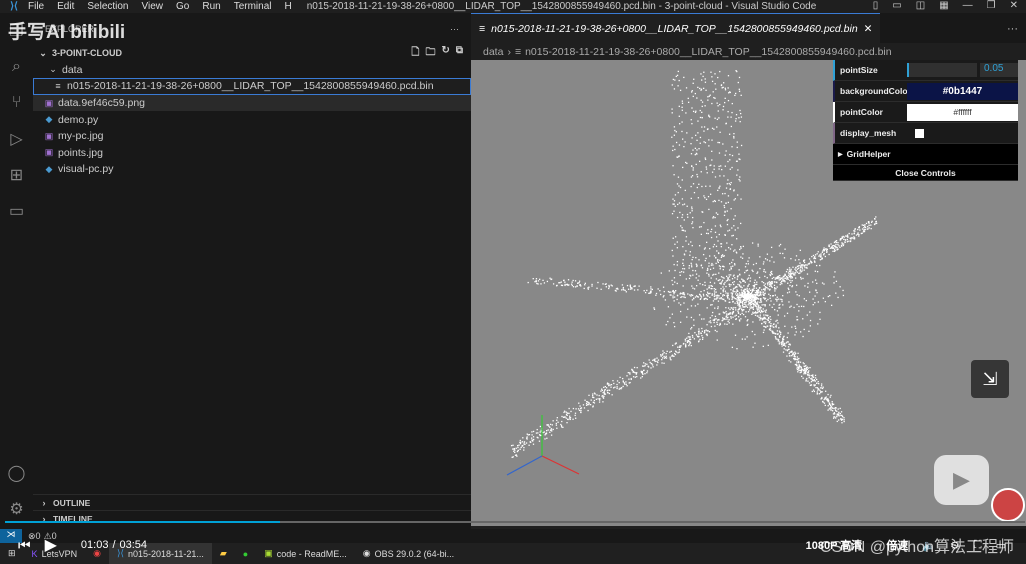  Describe the element at coordinates (919, 133) in the screenshot. I see `display-mesh-checkbox` at that location.